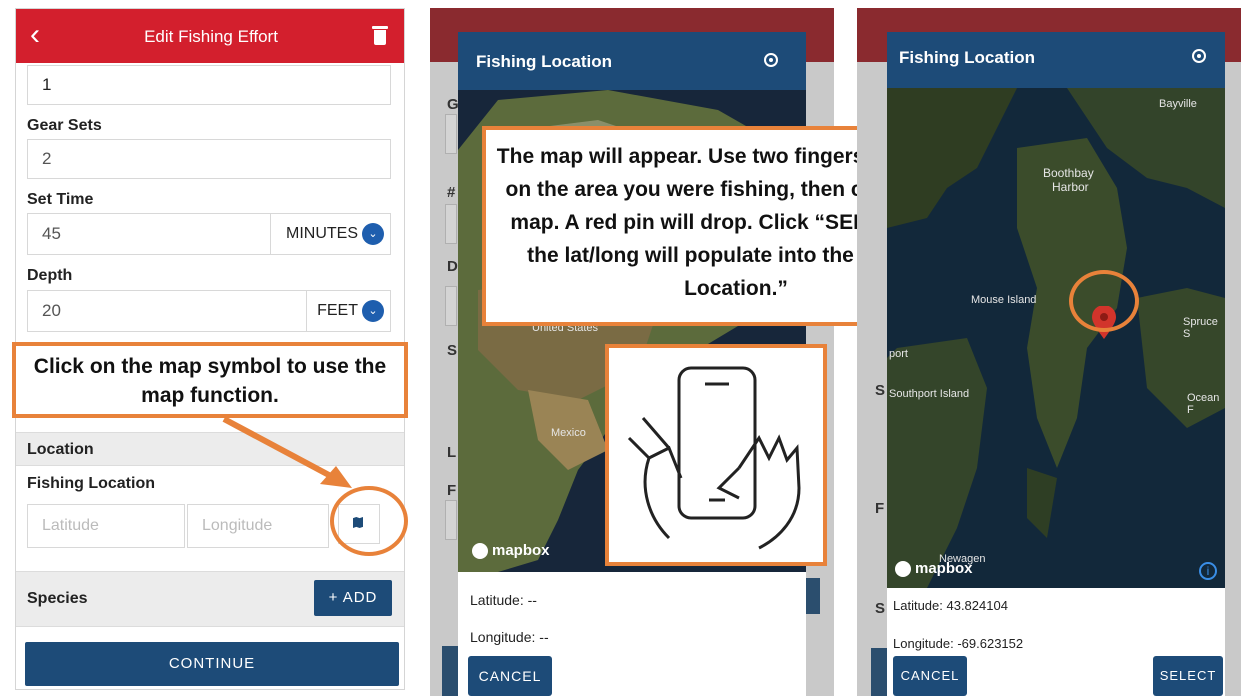 The width and height of the screenshot is (1253, 696). Describe the element at coordinates (1200, 328) in the screenshot. I see `map-label: Spruce S` at that location.